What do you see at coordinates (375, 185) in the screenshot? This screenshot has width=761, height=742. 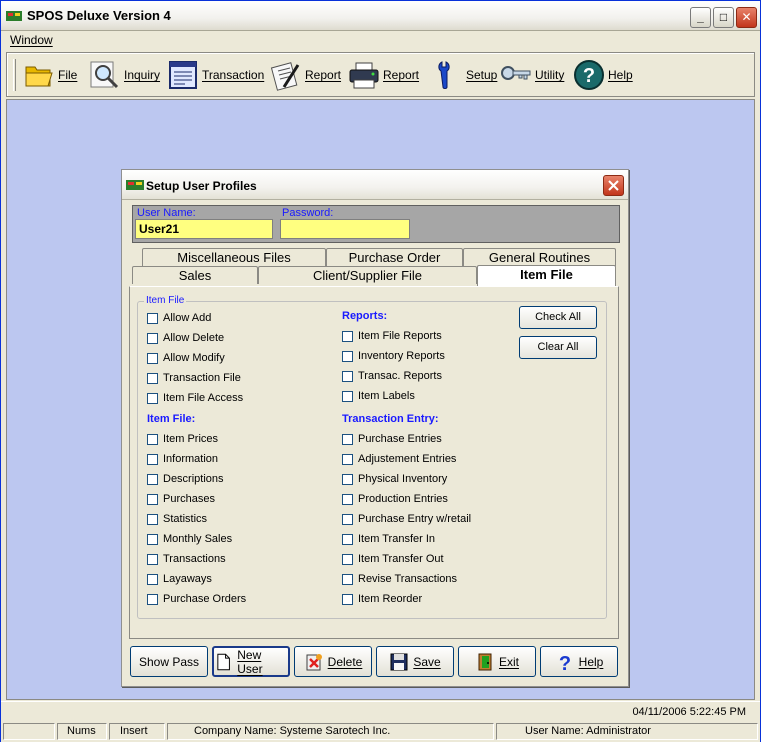 I see `dialog-title-bar: Setup User Profiles` at bounding box center [375, 185].